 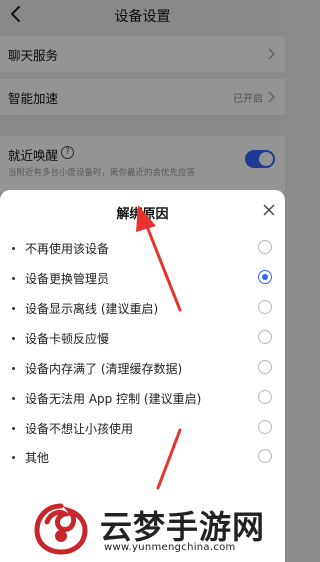 I want to click on close-icon, so click(x=269, y=210).